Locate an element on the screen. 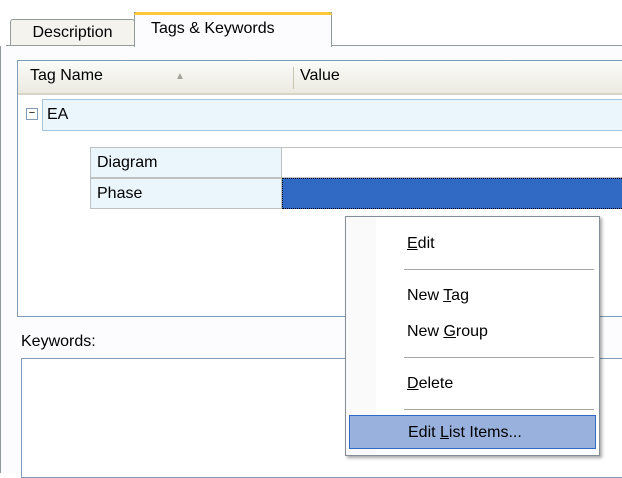  column-header-value: Value is located at coordinates (450, 77).